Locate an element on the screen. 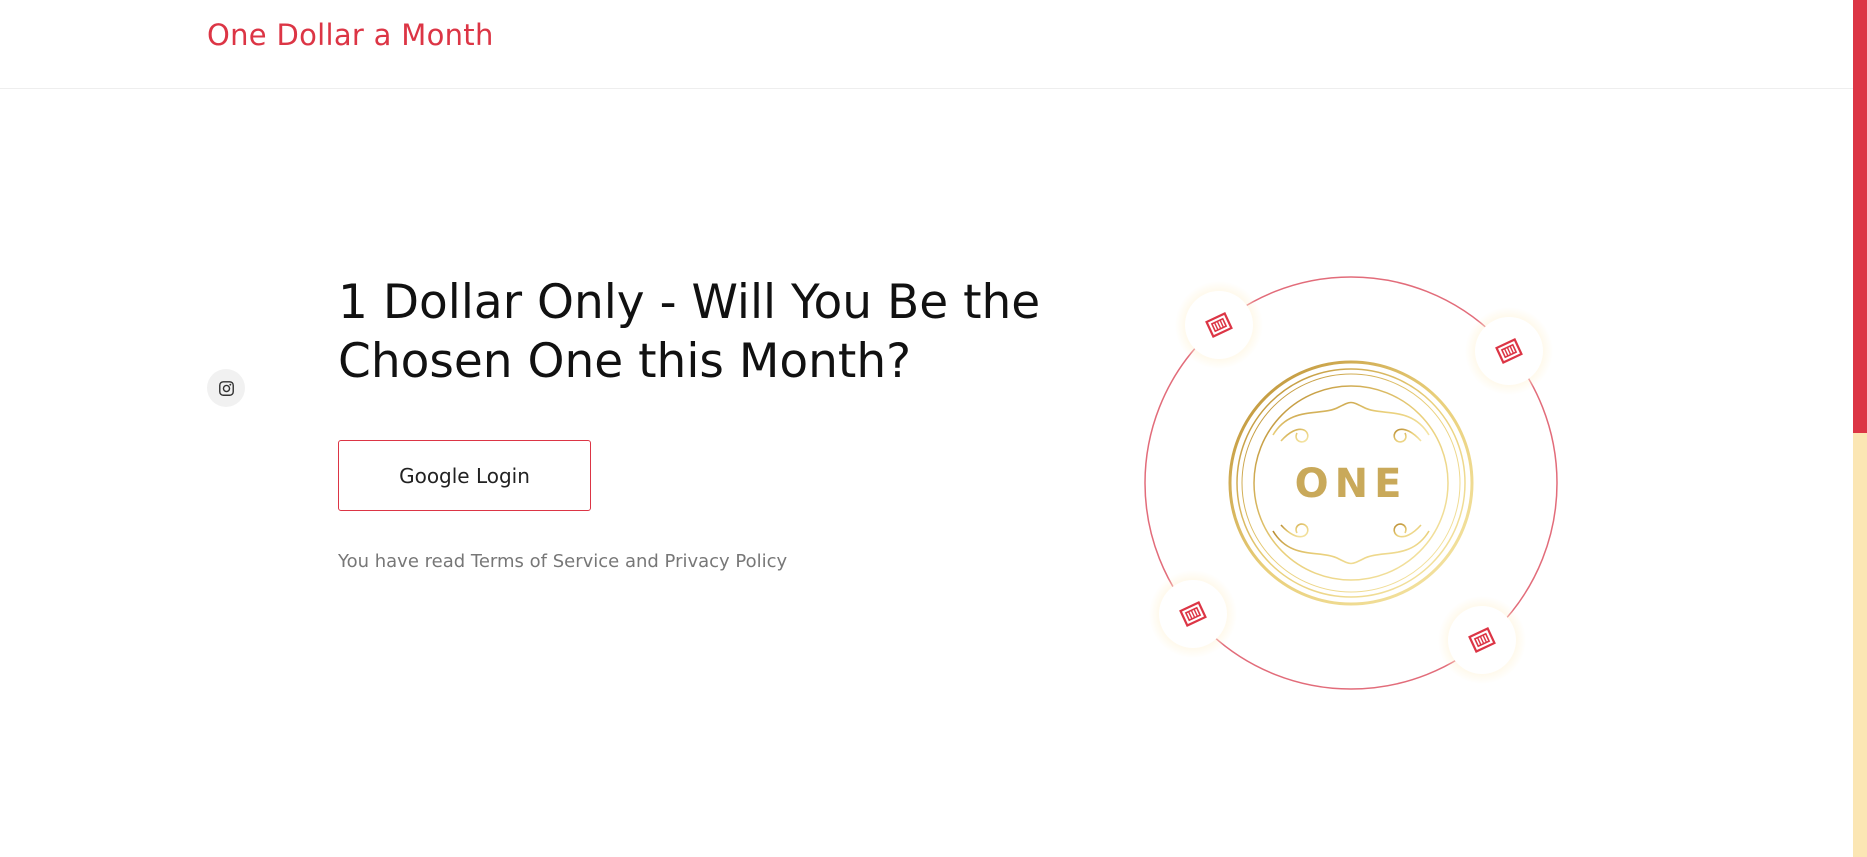  coin-orbit-graphic: ONE is located at coordinates (1351, 483).